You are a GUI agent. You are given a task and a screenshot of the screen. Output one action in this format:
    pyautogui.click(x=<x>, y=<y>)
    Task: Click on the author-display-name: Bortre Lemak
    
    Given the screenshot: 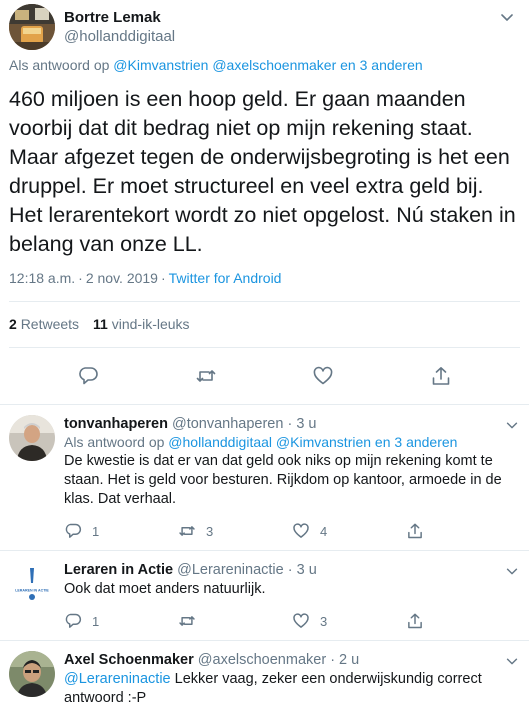 What is the action you would take?
    pyautogui.click(x=119, y=17)
    